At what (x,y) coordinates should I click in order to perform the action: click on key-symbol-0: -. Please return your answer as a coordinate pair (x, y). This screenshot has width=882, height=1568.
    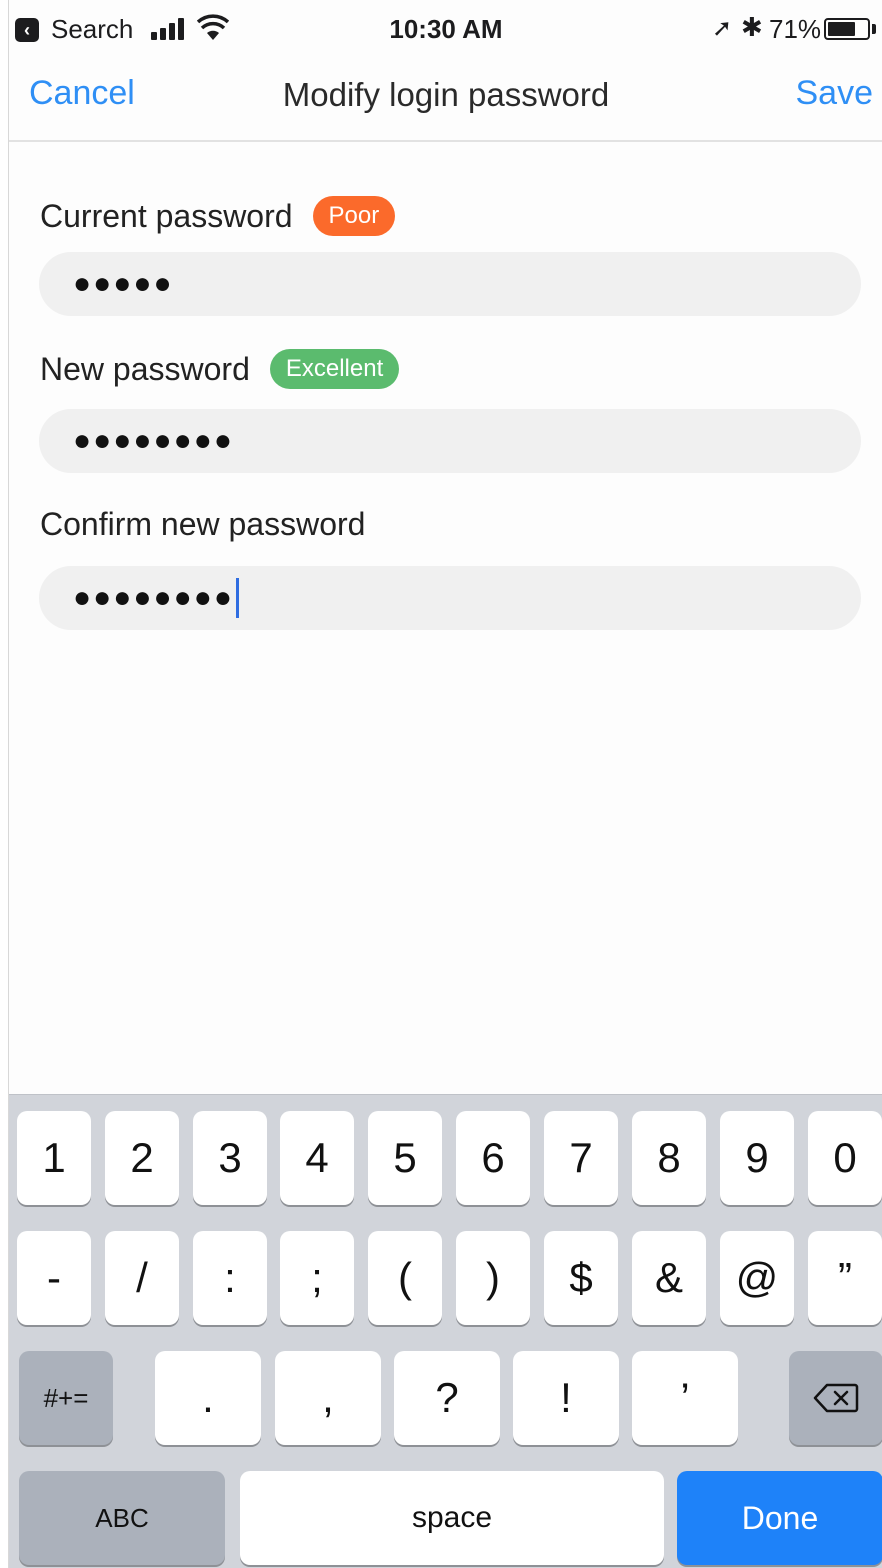
    Looking at the image, I should click on (54, 1278).